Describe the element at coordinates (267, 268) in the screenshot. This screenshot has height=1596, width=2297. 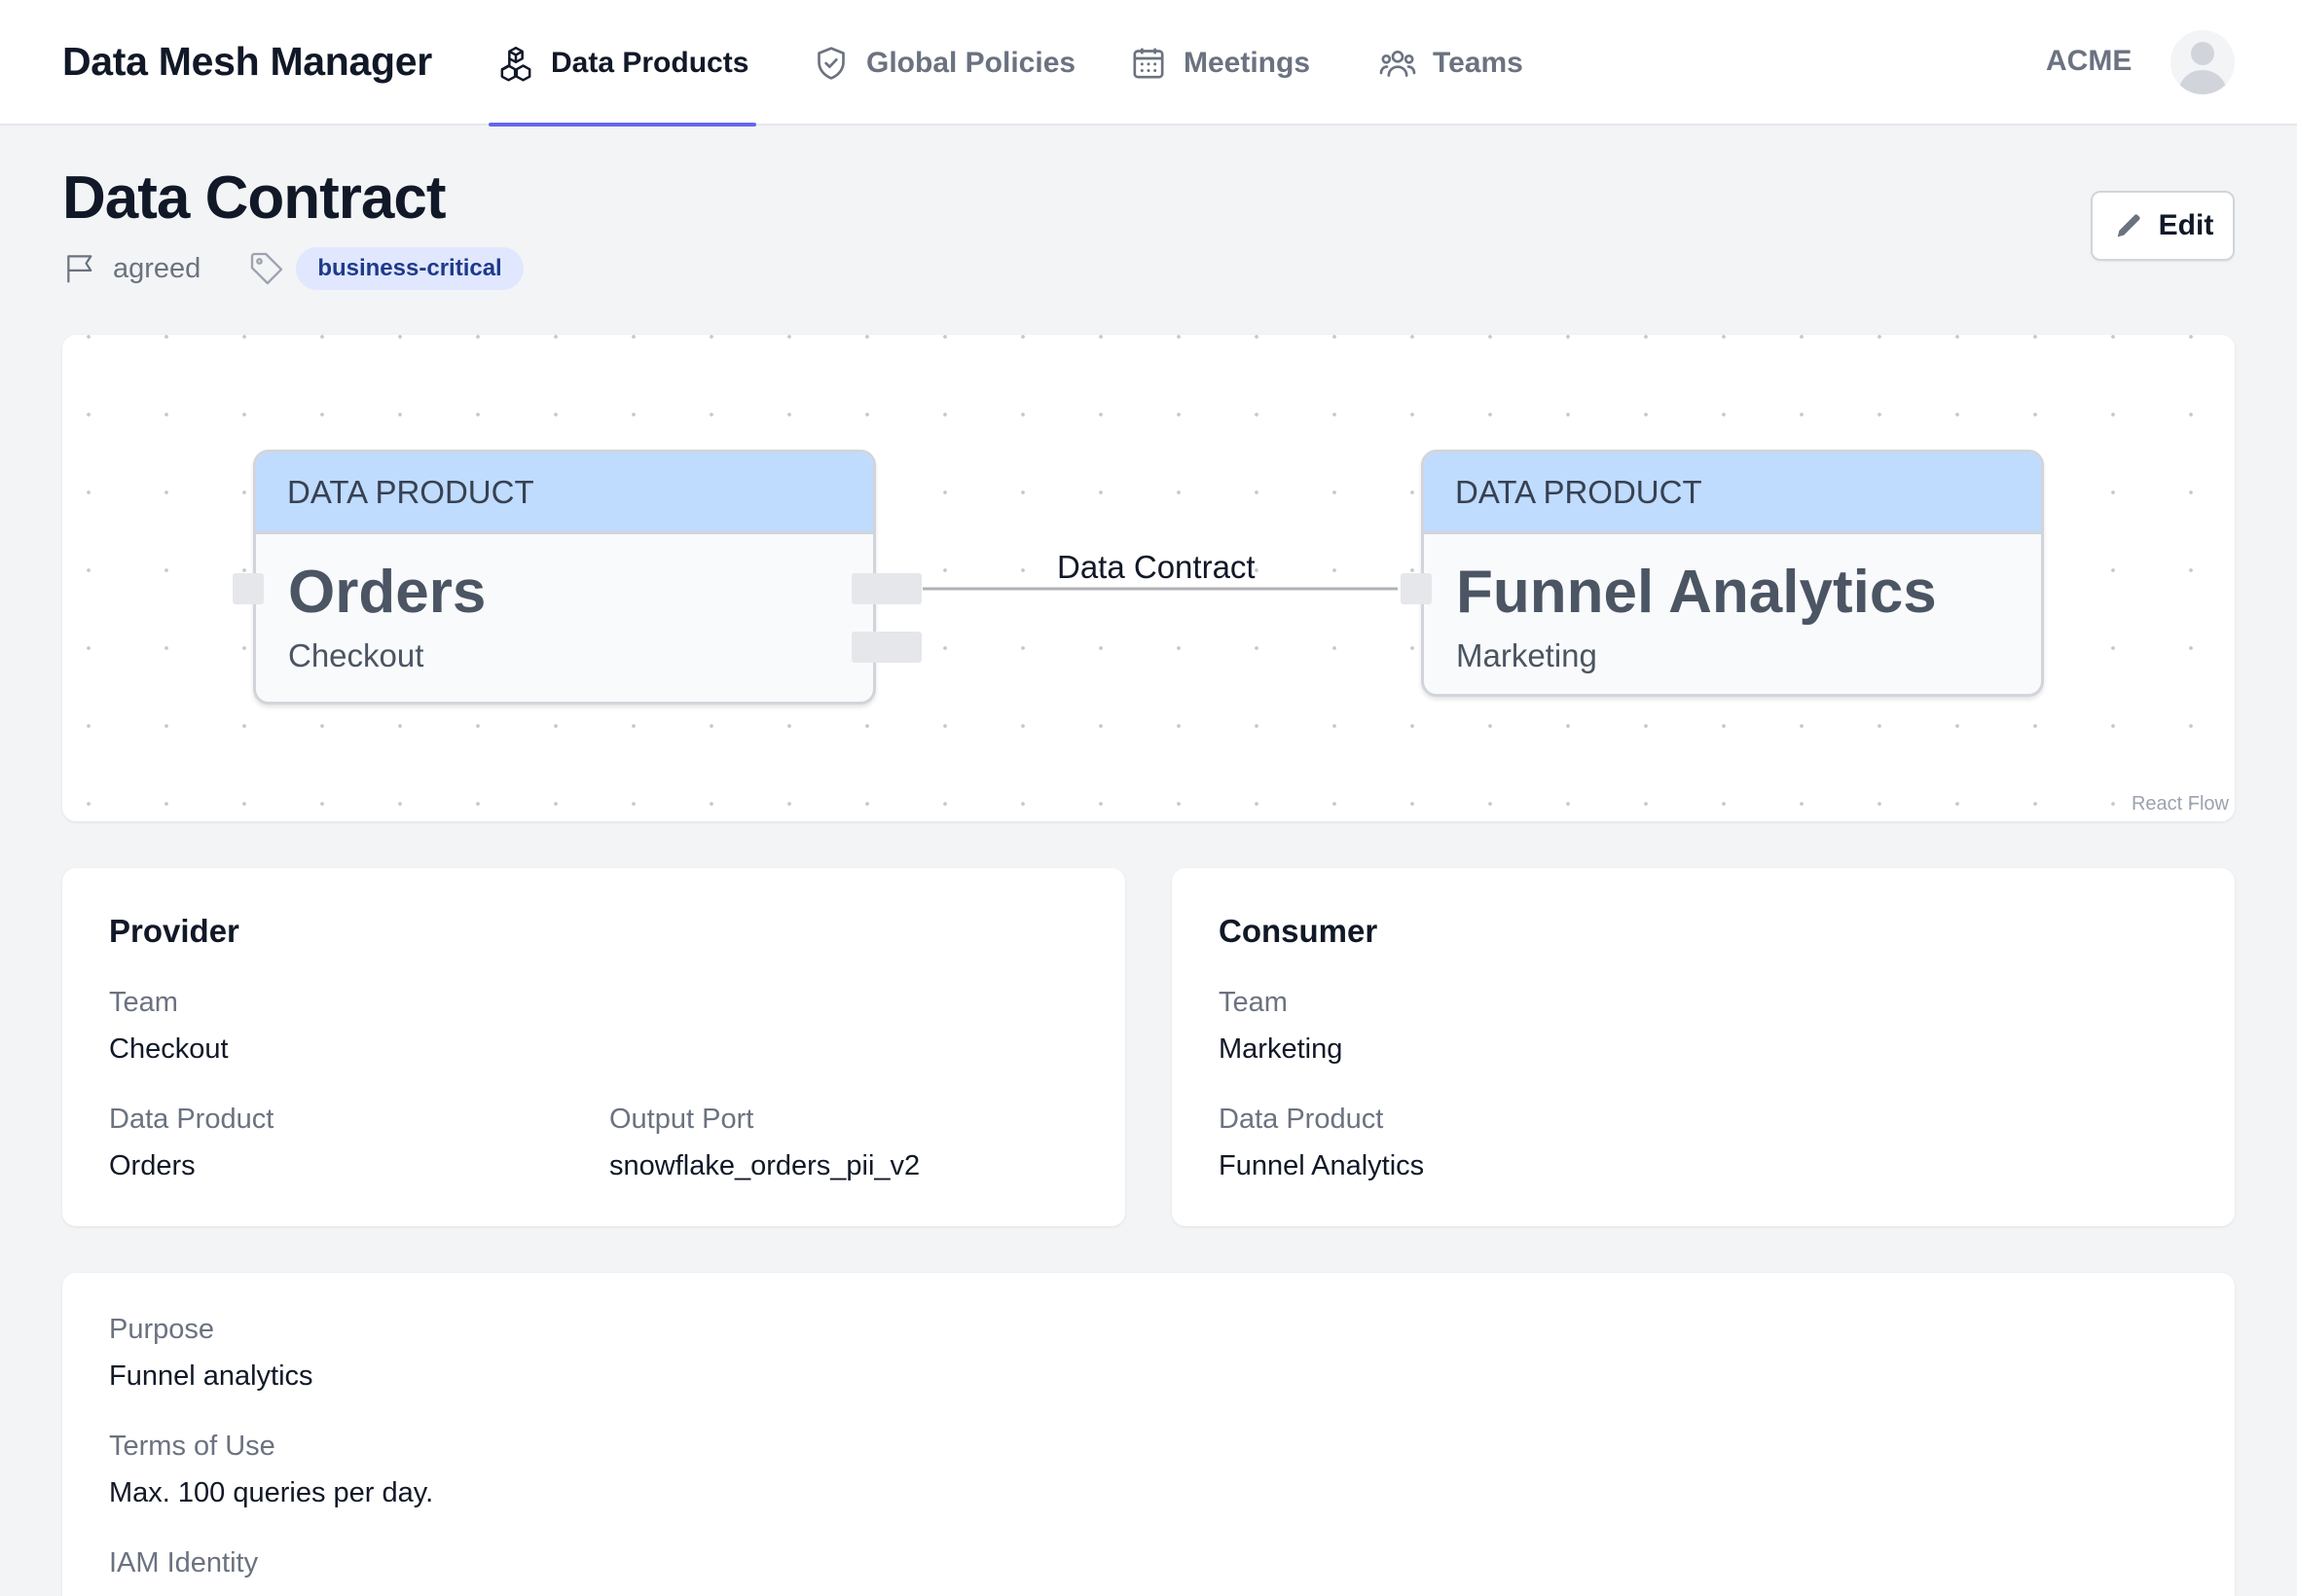
I see `tag-icon` at that location.